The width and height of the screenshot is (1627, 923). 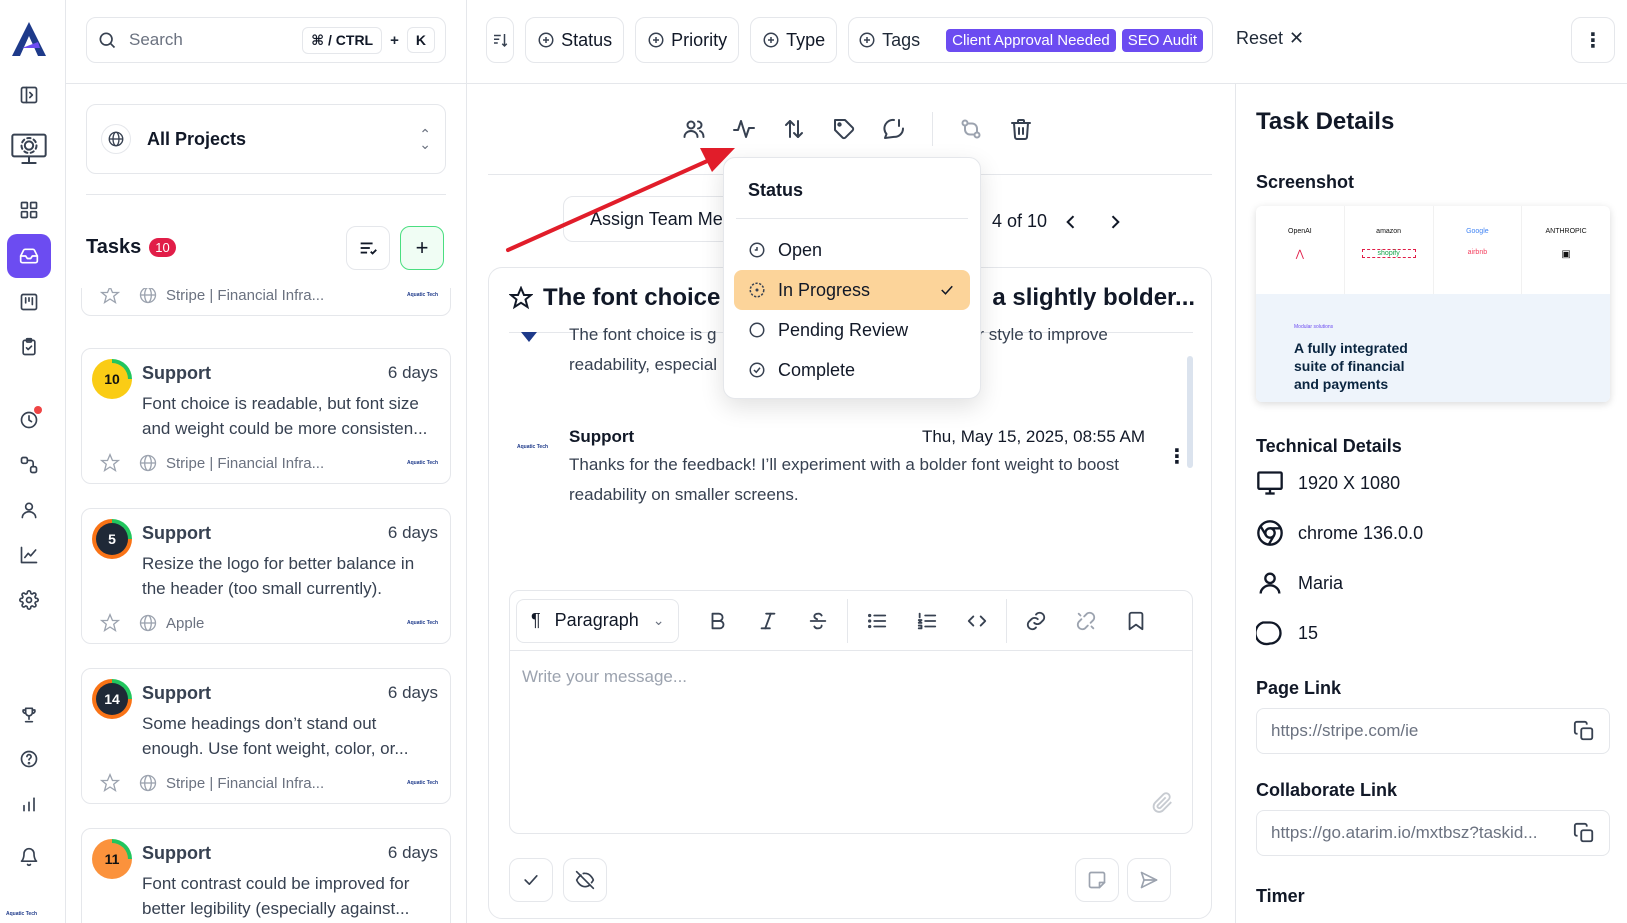 What do you see at coordinates (1339, 533) in the screenshot?
I see `browser-row: chrome 136.0.0` at bounding box center [1339, 533].